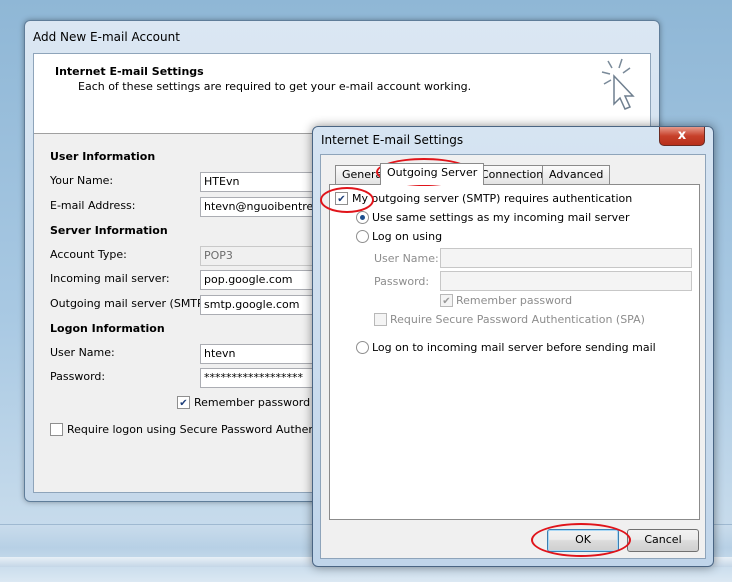 The height and width of the screenshot is (582, 732). I want to click on logon-user-name-input: htevn, so click(260, 354).